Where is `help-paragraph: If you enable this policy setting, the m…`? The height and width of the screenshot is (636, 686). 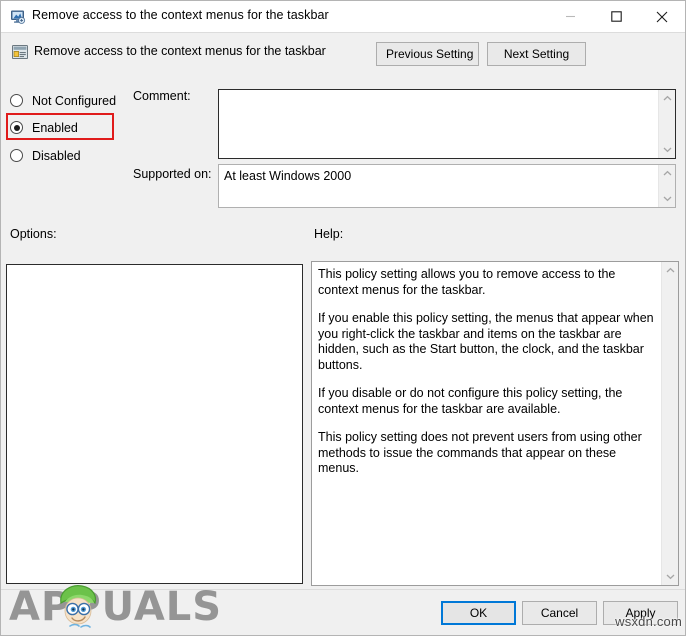
help-paragraph: If you enable this policy setting, the m… is located at coordinates (486, 341).